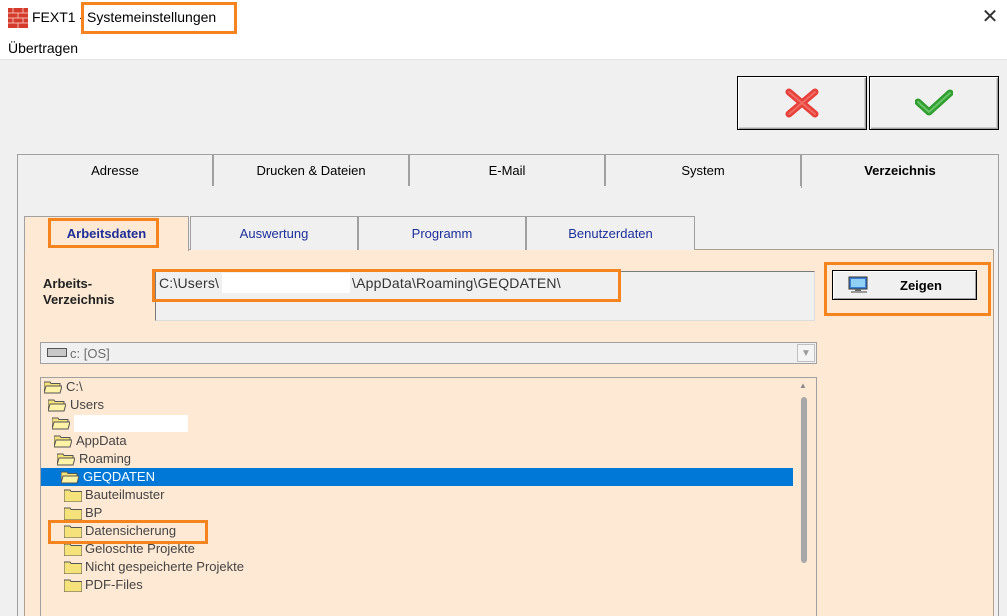 The height and width of the screenshot is (616, 1007). What do you see at coordinates (43, 48) in the screenshot?
I see `menu-item-uebertragen: Übertragen` at bounding box center [43, 48].